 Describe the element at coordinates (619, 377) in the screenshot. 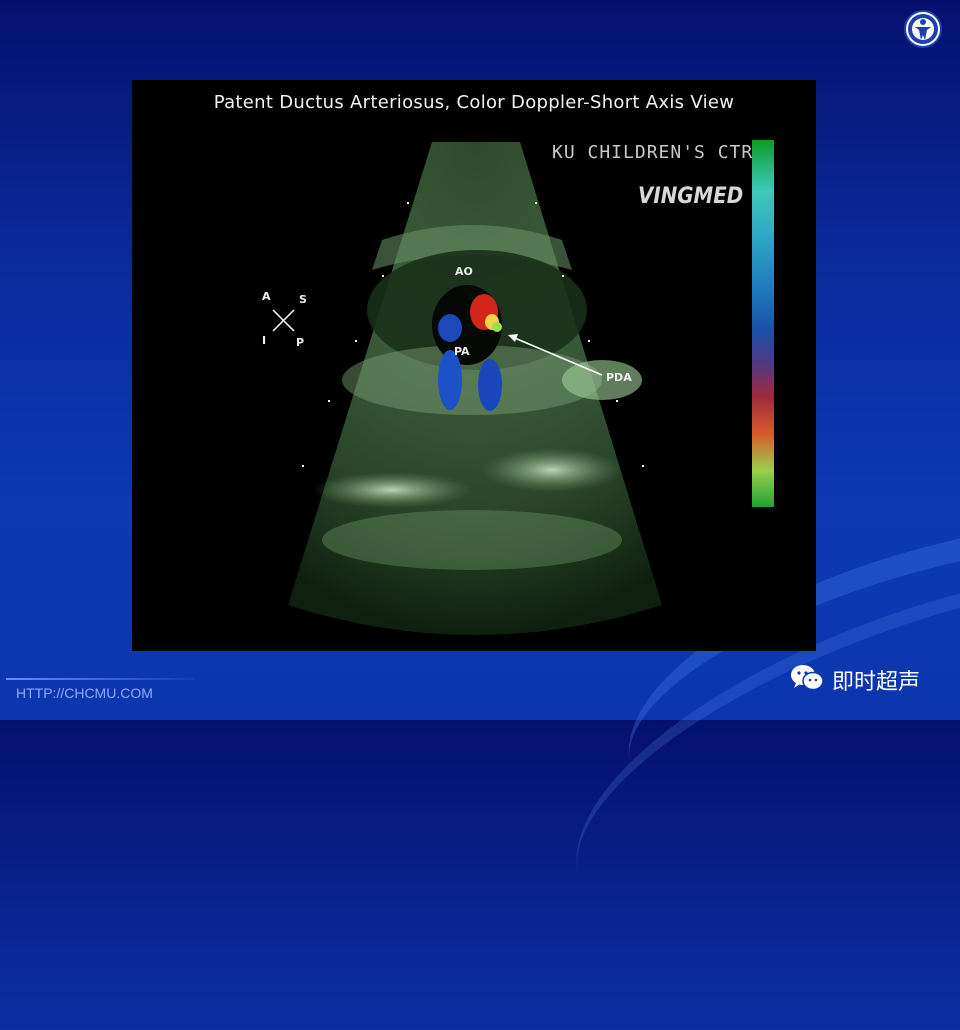

I see `label-pda: PDA` at that location.